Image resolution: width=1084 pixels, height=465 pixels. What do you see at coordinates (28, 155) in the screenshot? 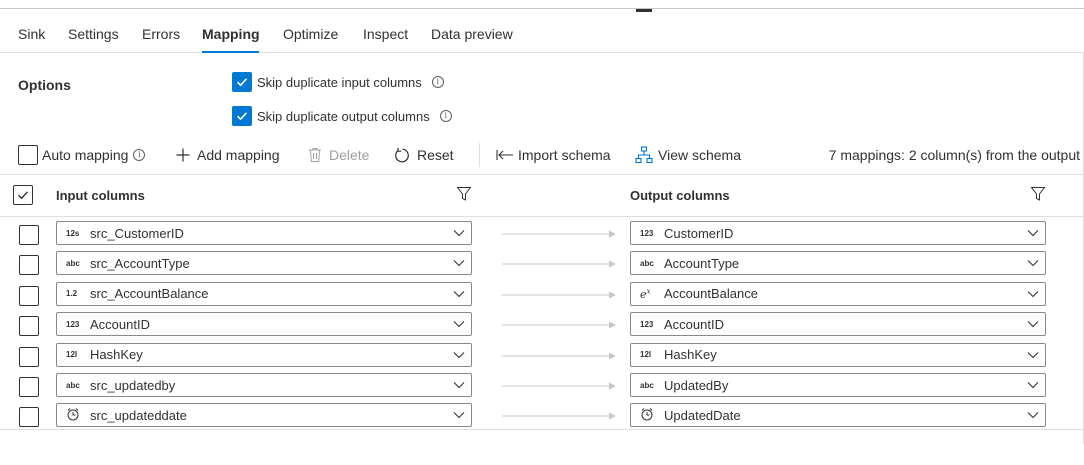
I see `auto-mapping-checkbox` at bounding box center [28, 155].